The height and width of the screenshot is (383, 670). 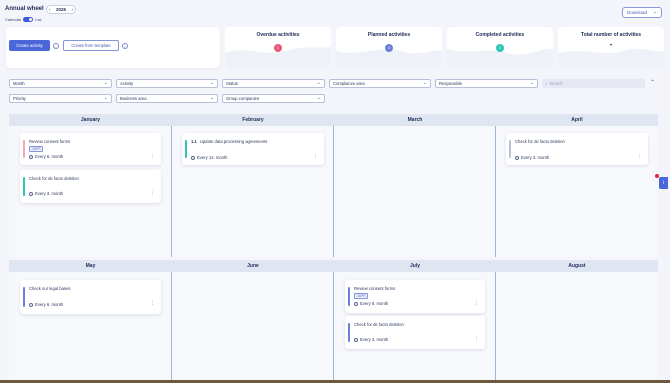 What do you see at coordinates (278, 35) in the screenshot?
I see `stat-label: Overdue activities` at bounding box center [278, 35].